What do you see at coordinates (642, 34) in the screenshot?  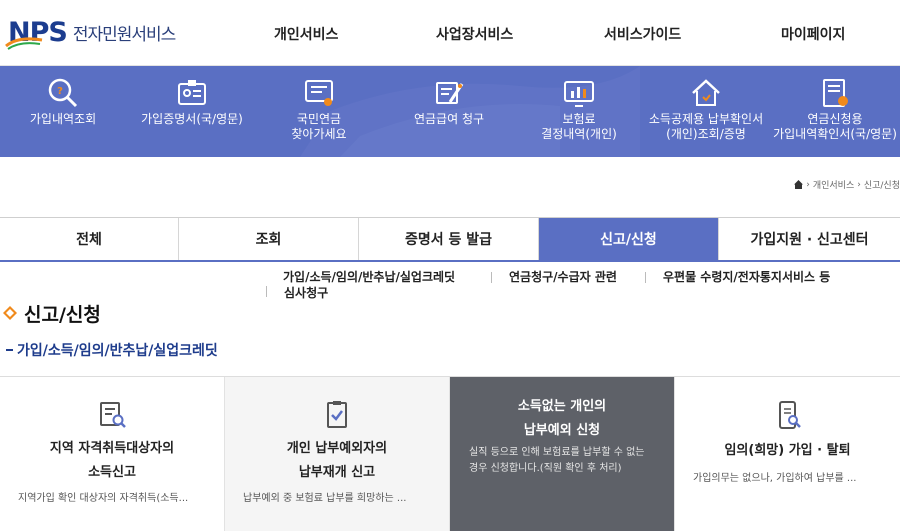 I see `nav-service-guide: 서비스가이드` at bounding box center [642, 34].